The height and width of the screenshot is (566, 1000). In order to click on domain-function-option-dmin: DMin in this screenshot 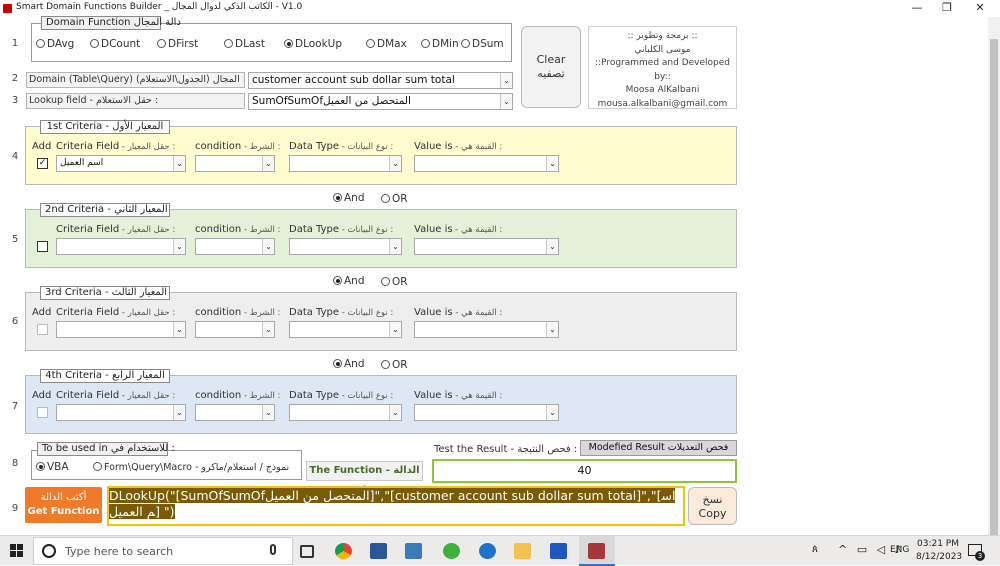, I will do `click(440, 43)`.